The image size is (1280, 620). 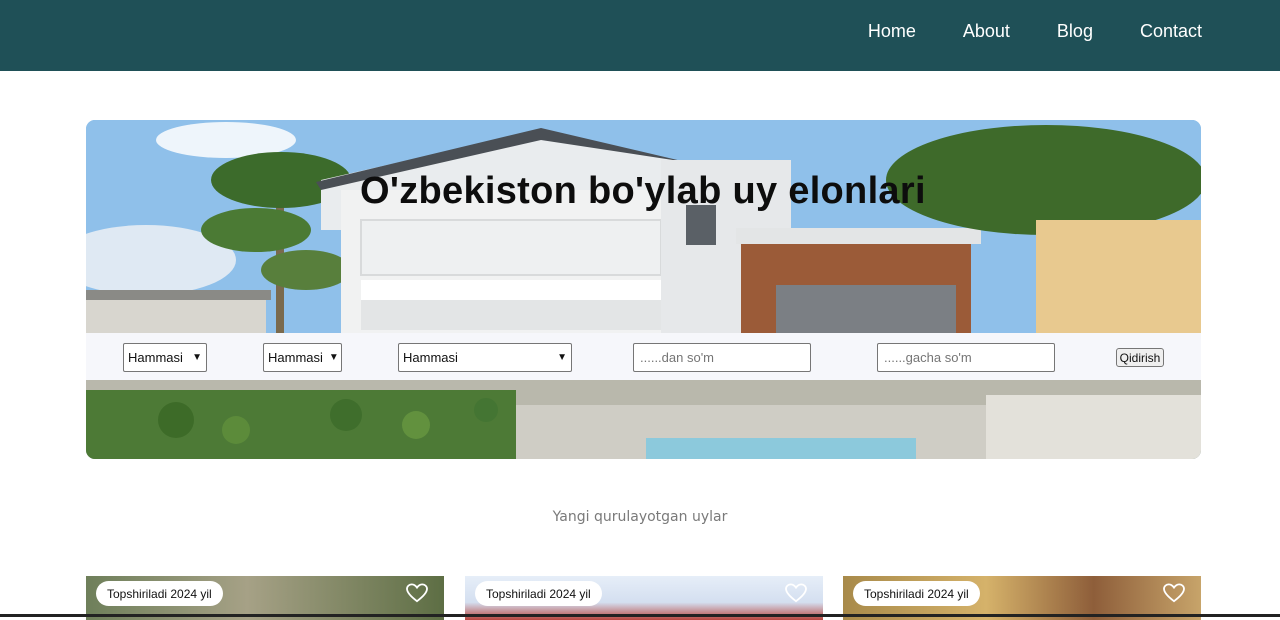 What do you see at coordinates (966, 357) in the screenshot?
I see `max-price-input` at bounding box center [966, 357].